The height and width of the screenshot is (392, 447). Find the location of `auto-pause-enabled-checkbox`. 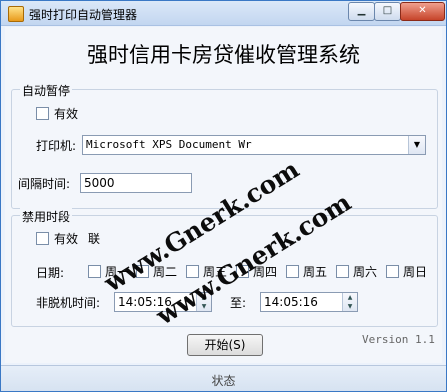

auto-pause-enabled-checkbox is located at coordinates (42, 113).